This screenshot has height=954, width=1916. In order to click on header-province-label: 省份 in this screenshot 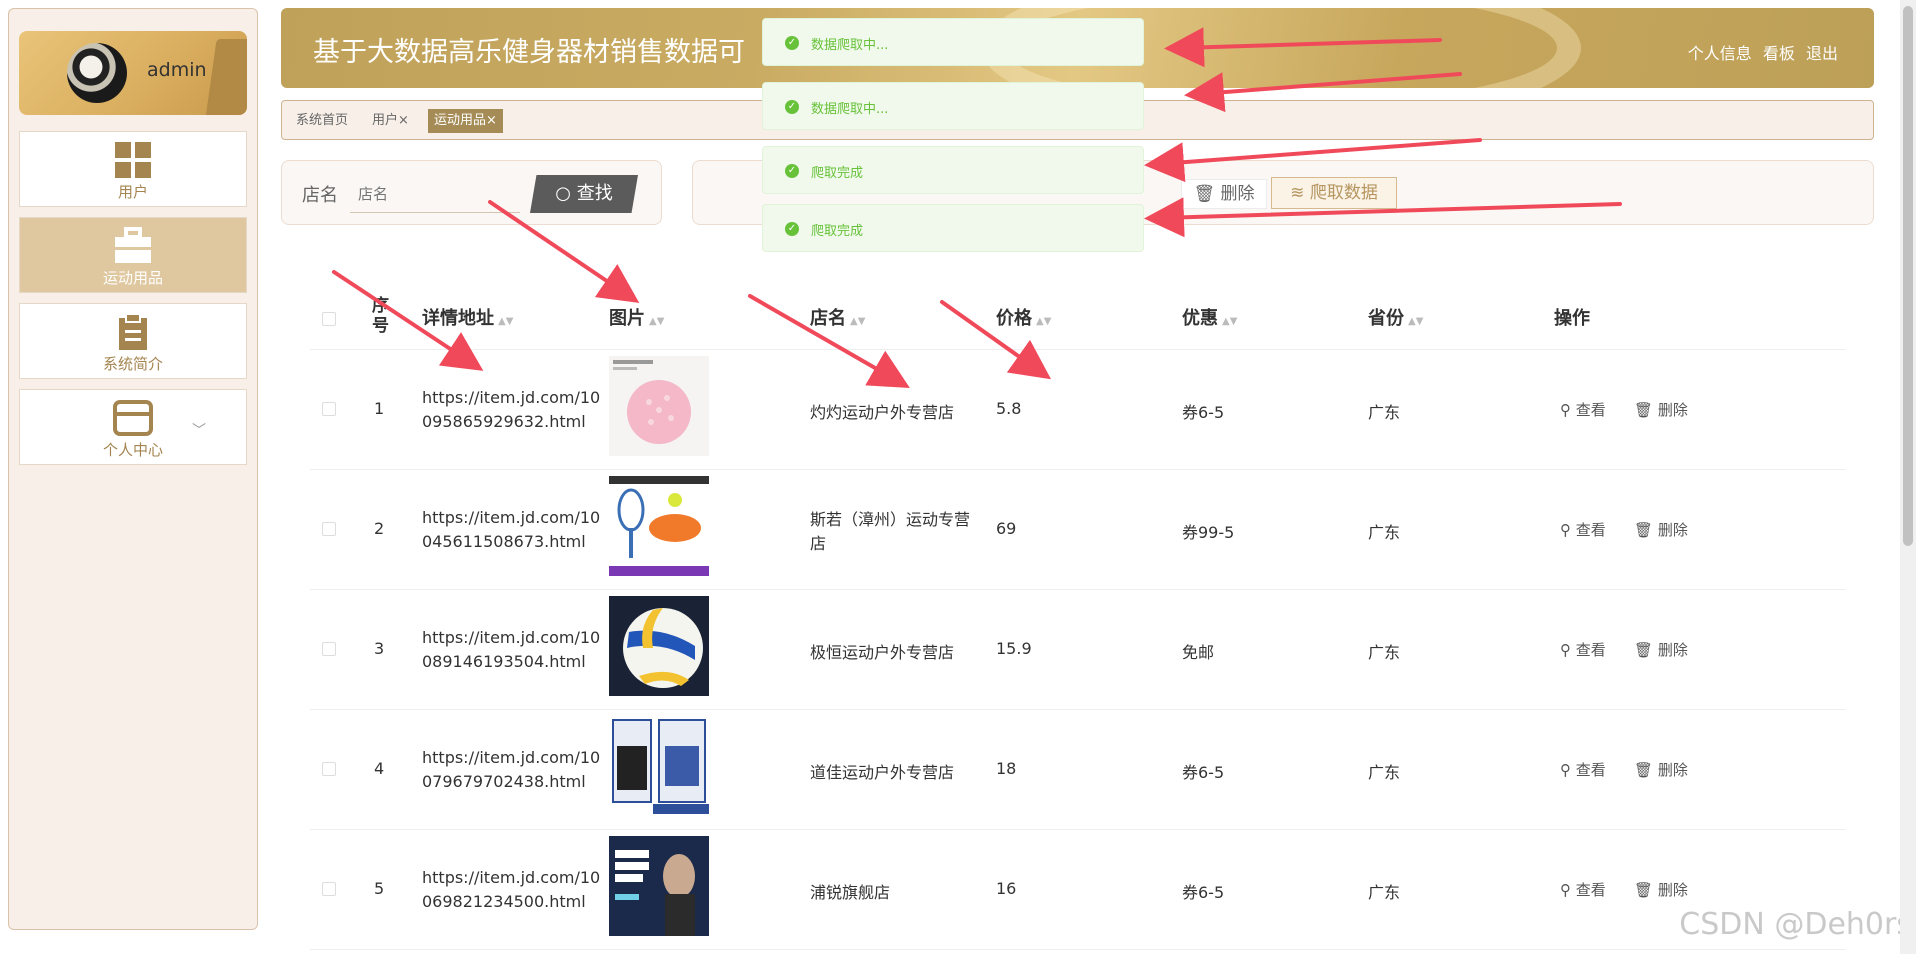, I will do `click(1386, 318)`.